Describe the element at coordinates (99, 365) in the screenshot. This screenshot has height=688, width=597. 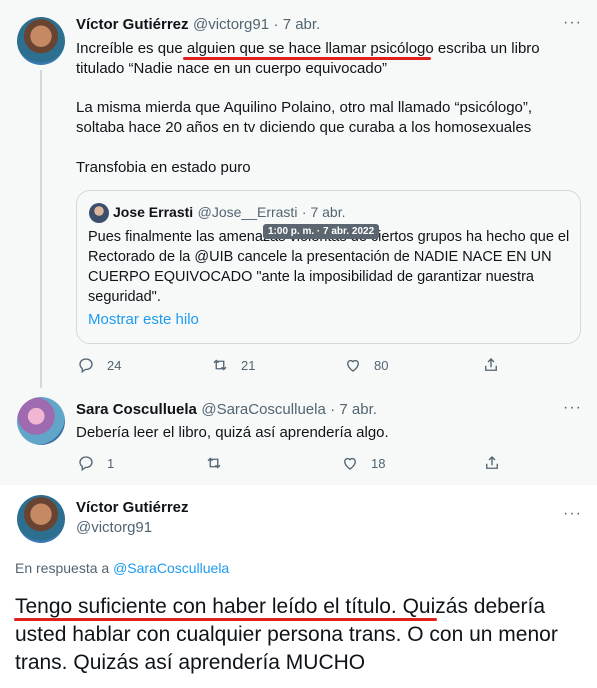
I see `reply-button: 24` at that location.